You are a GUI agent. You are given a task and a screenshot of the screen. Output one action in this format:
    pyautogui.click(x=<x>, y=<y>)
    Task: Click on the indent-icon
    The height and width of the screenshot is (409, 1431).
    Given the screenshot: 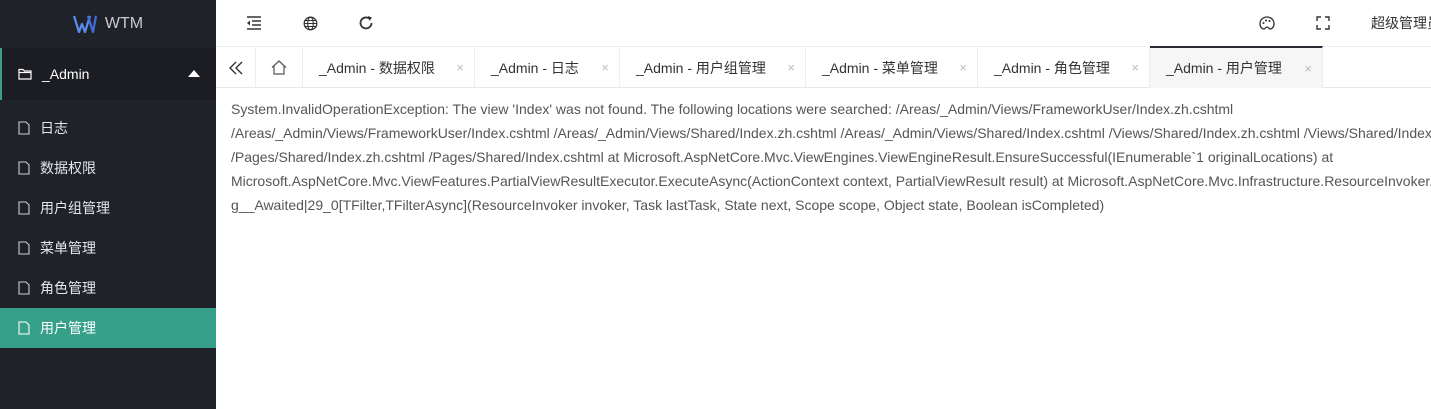 What is the action you would take?
    pyautogui.click(x=254, y=23)
    